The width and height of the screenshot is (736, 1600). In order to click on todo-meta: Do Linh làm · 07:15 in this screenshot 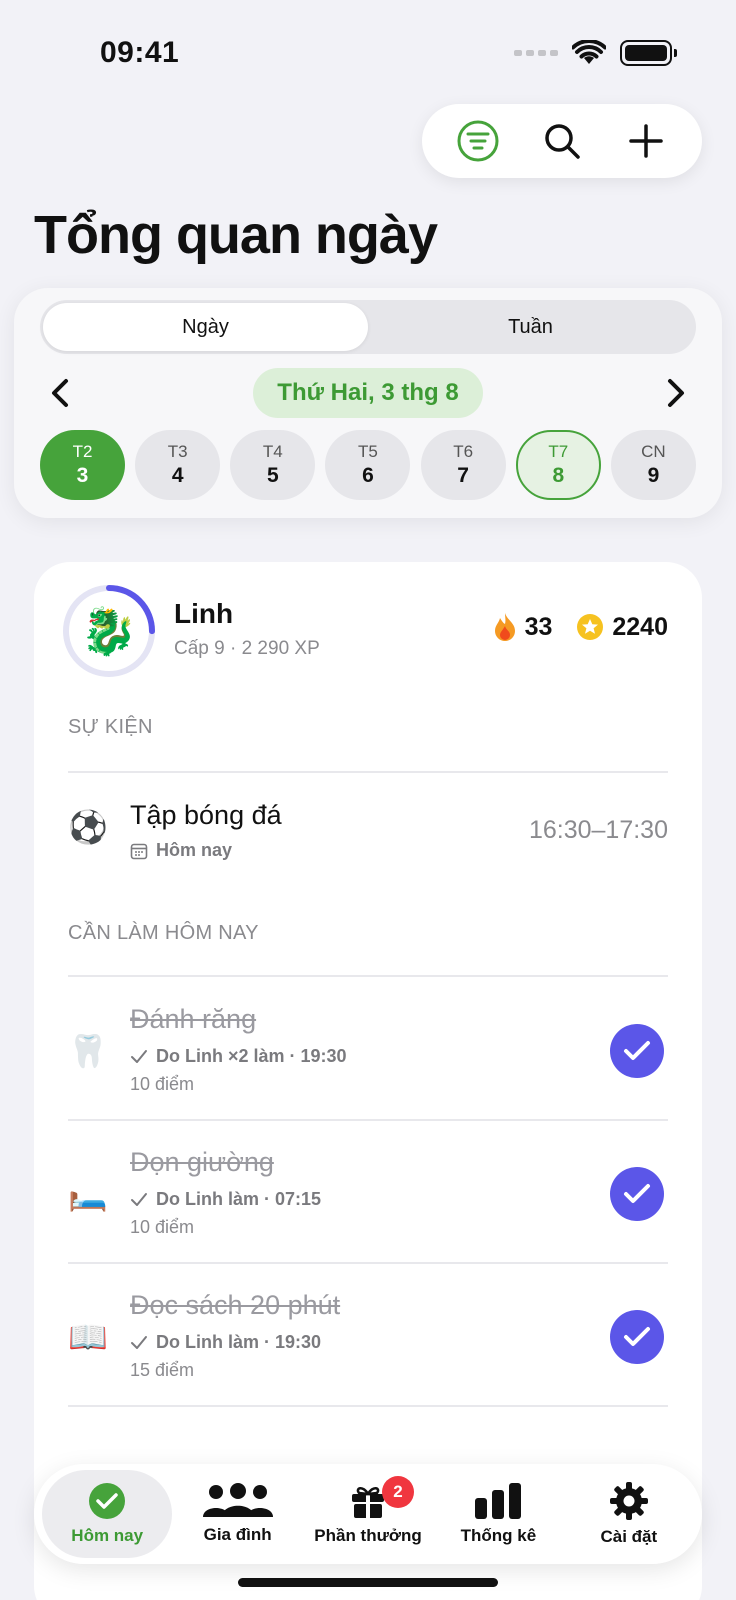, I will do `click(225, 1199)`.